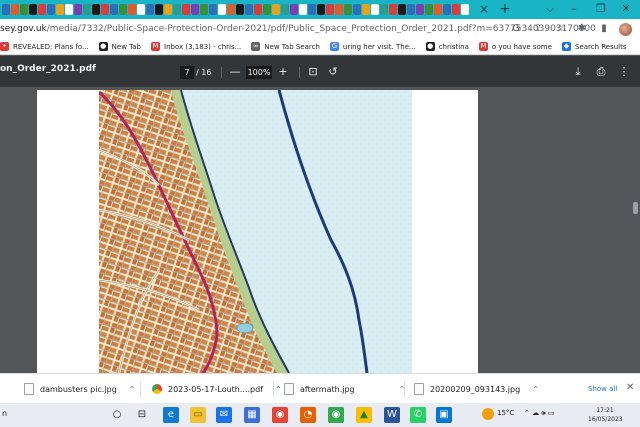  Describe the element at coordinates (444, 415) in the screenshot. I see `taskbar-app-photos: ▣` at that location.